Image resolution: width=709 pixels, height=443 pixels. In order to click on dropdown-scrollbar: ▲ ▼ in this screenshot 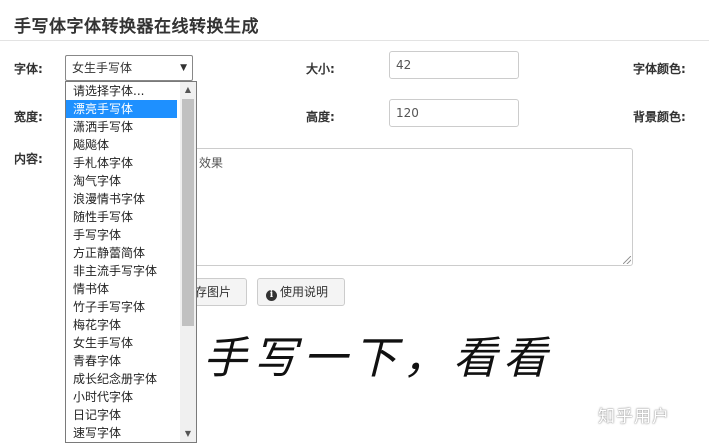, I will do `click(188, 262)`.